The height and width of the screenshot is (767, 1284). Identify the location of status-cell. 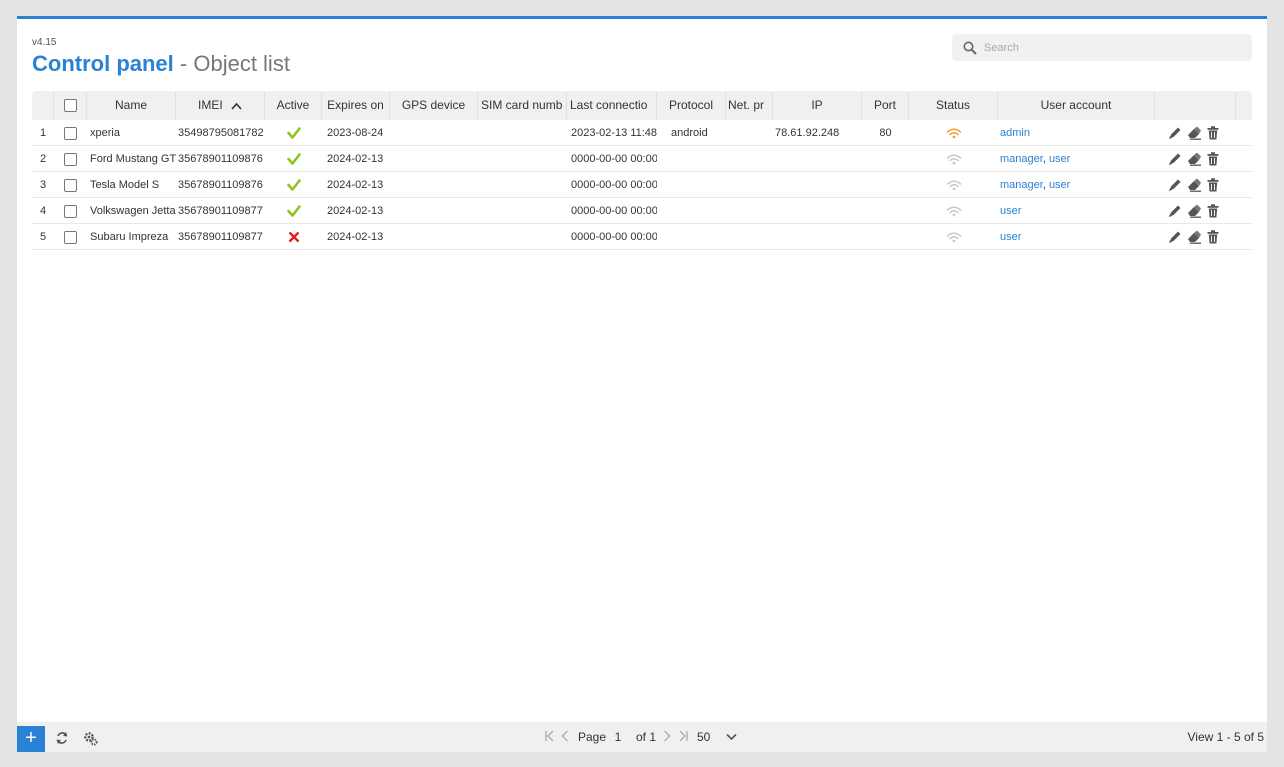
(953, 211).